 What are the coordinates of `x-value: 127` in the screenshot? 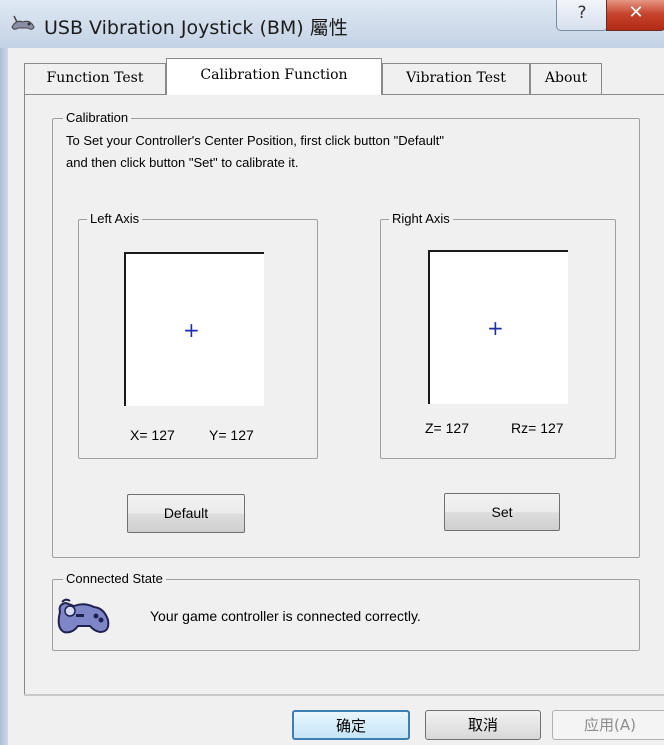 It's located at (163, 435).